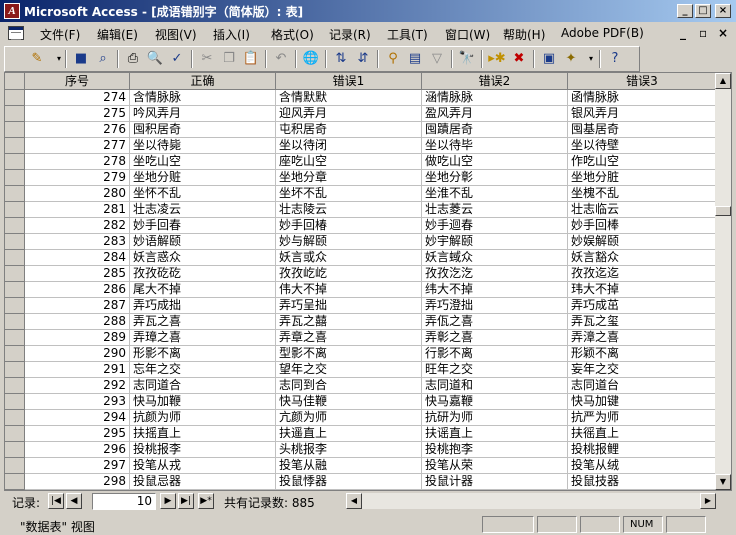 The image size is (736, 535). I want to click on cell-error3: 快马加键, so click(642, 402).